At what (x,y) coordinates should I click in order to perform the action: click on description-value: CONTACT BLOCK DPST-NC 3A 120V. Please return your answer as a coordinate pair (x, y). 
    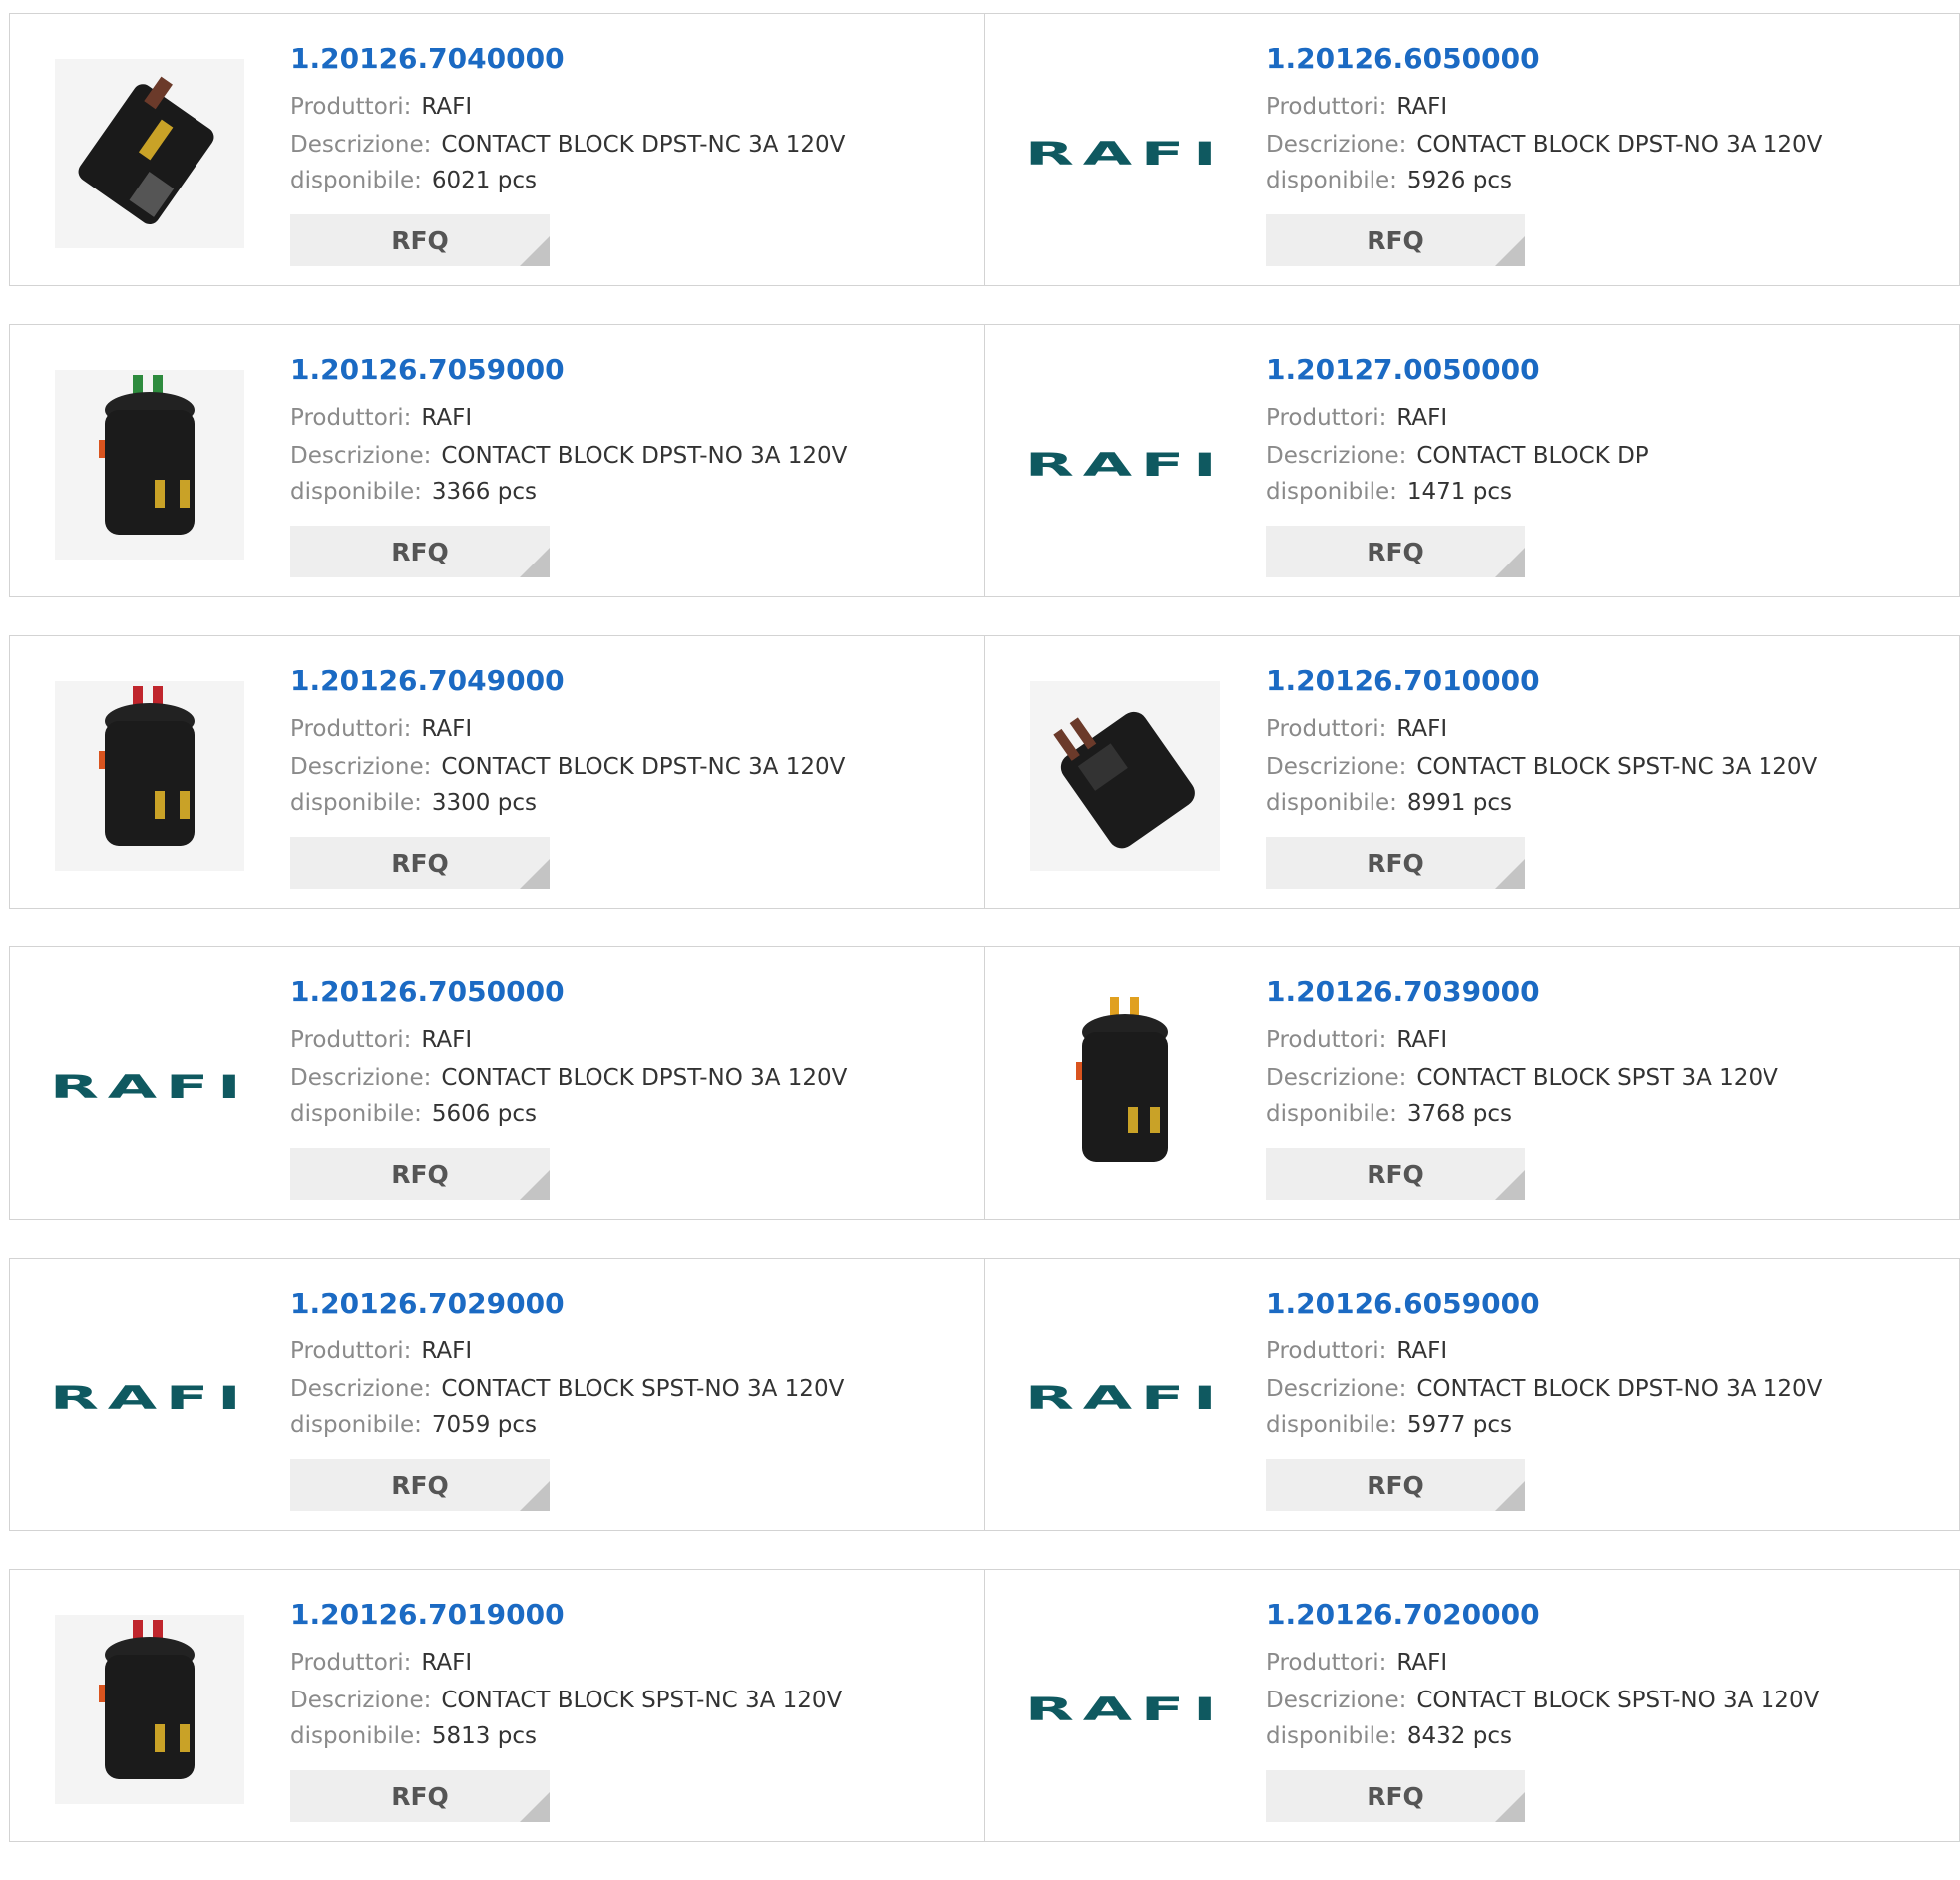
    Looking at the image, I should click on (644, 145).